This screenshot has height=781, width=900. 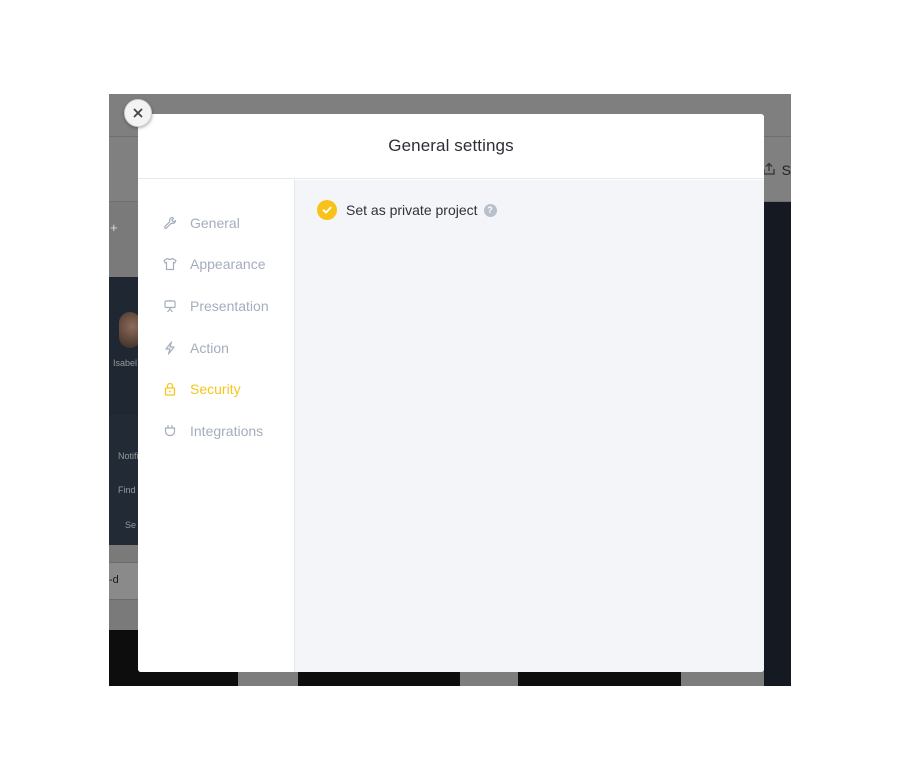 What do you see at coordinates (228, 264) in the screenshot?
I see `sidebar-item-label: Appearance` at bounding box center [228, 264].